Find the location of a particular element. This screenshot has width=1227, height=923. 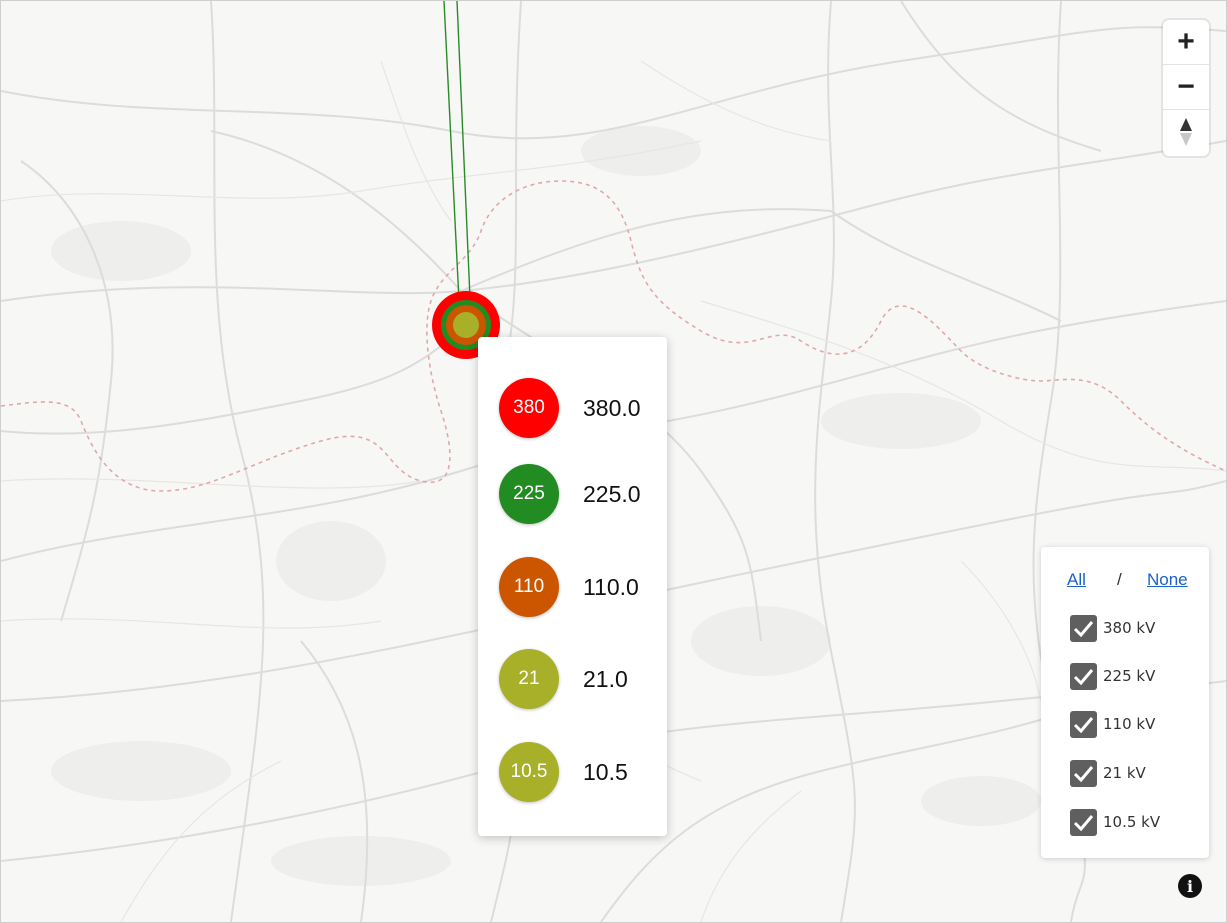

info-button: i is located at coordinates (1190, 886).